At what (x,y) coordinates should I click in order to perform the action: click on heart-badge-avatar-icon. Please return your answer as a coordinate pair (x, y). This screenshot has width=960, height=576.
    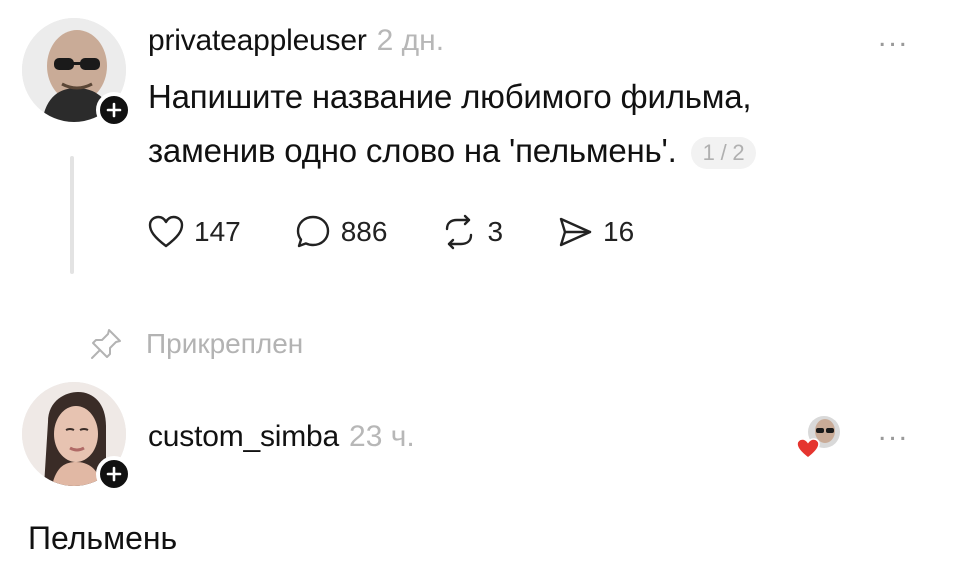
    Looking at the image, I should click on (818, 438).